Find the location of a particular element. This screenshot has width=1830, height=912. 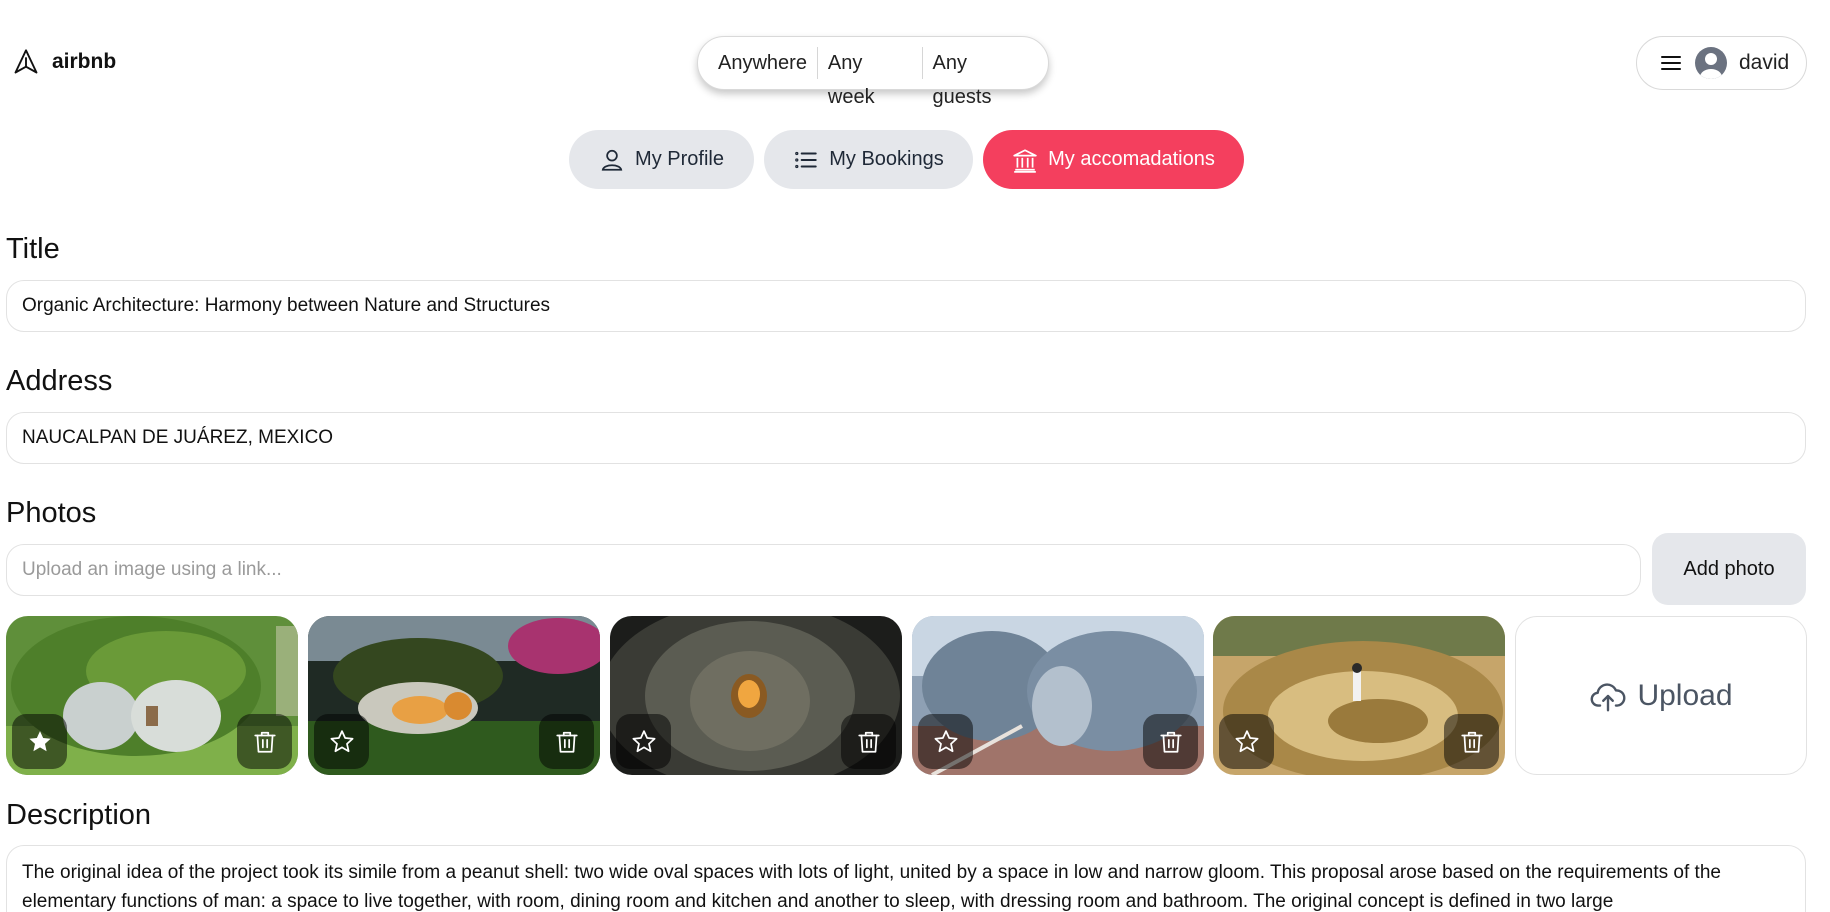

tab-my-accomadations: My accomadations is located at coordinates (1113, 159).